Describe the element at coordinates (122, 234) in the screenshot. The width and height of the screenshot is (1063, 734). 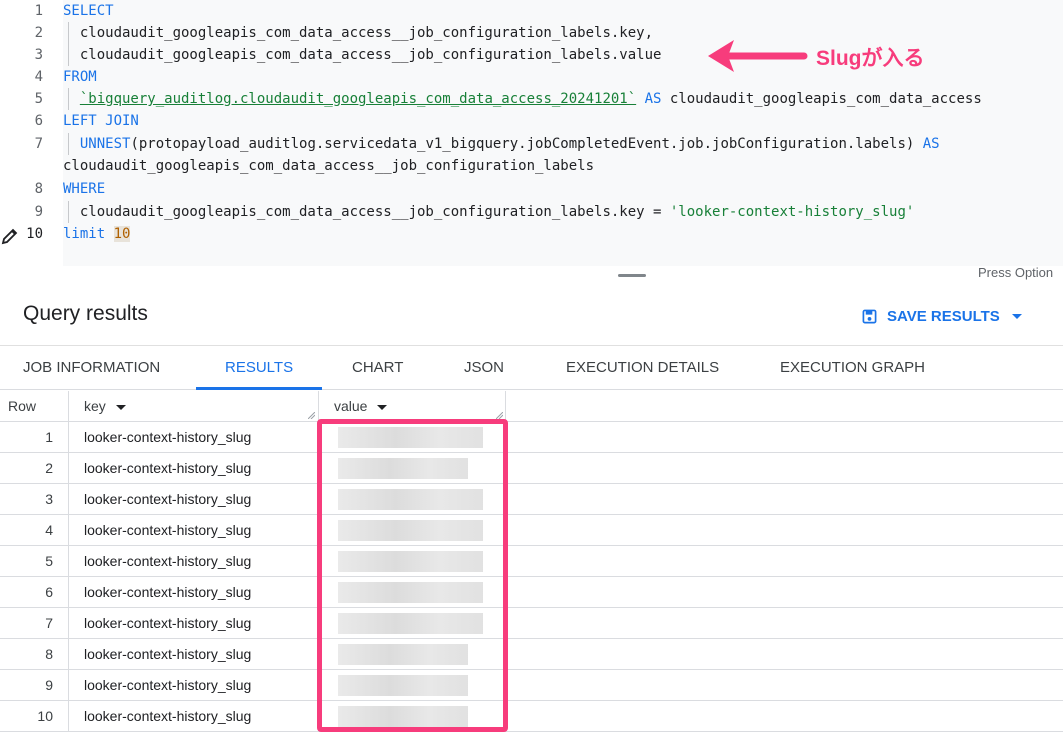
I see `number-literal: 10` at that location.